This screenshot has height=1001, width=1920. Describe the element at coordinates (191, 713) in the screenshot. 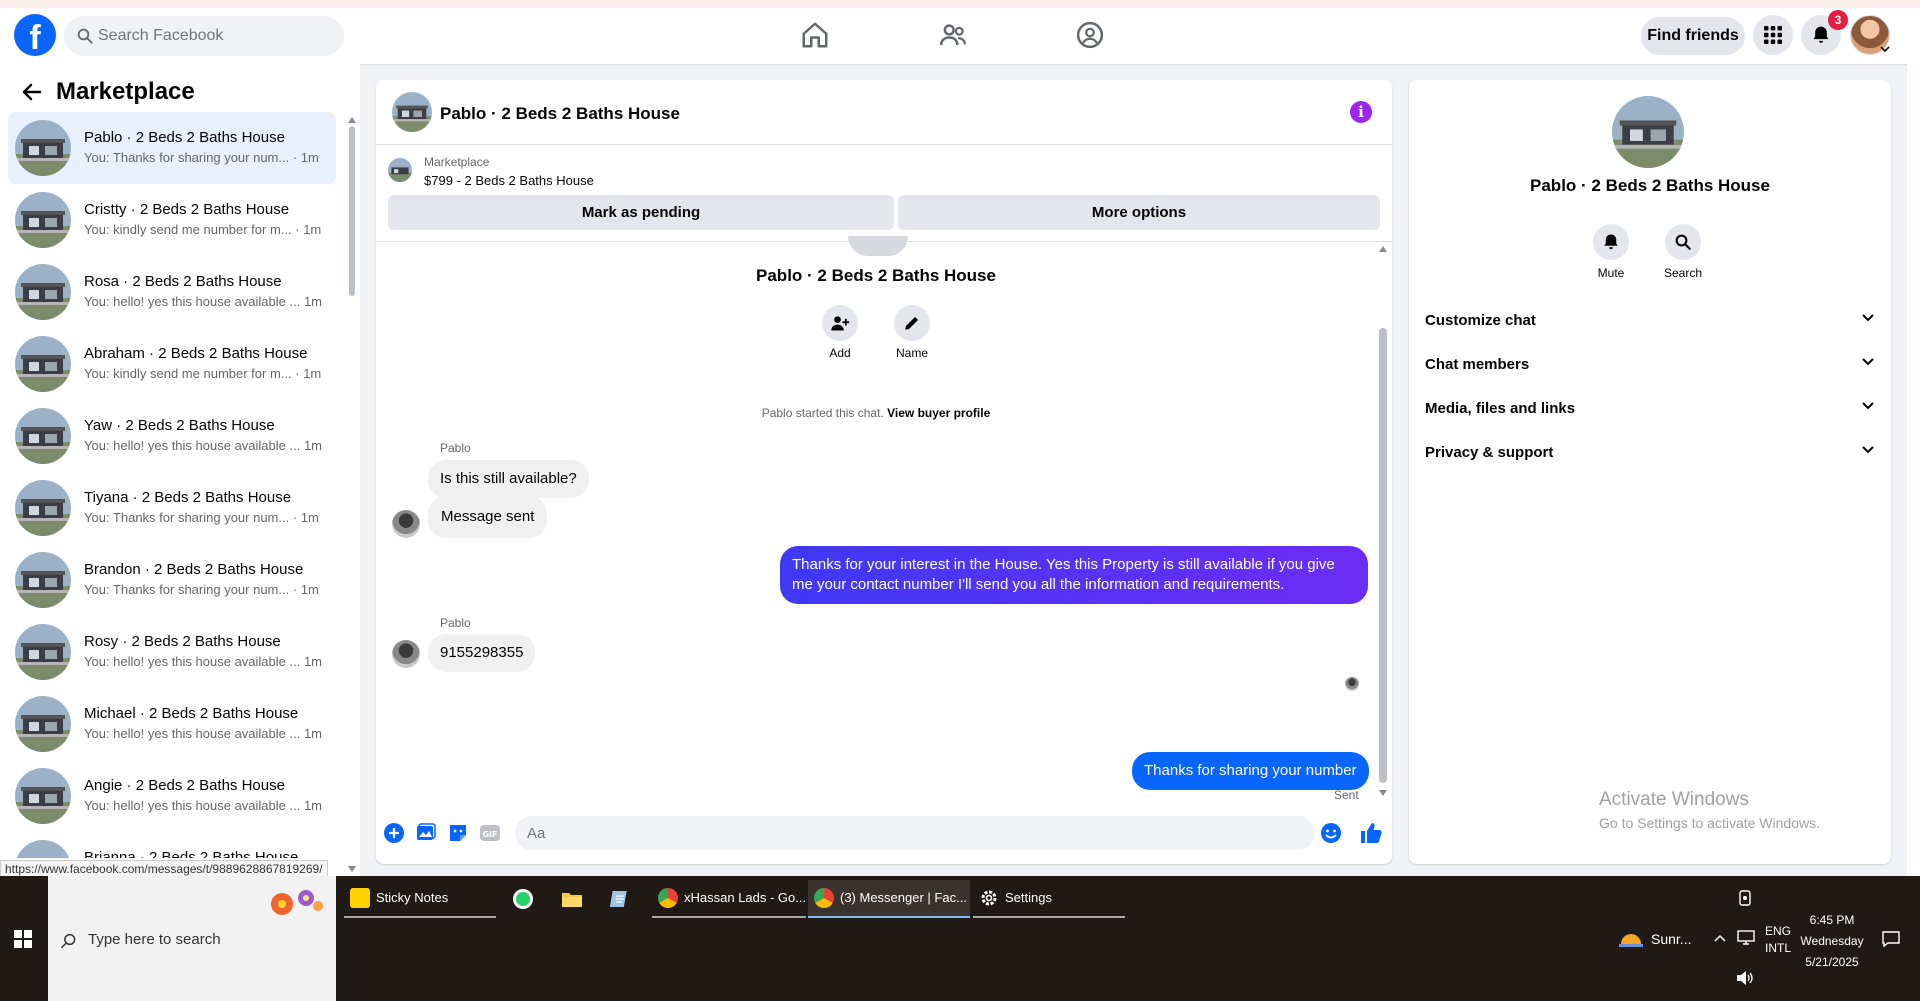

I see `conversation-name: Michael · 2 Beds 2 Baths House` at that location.